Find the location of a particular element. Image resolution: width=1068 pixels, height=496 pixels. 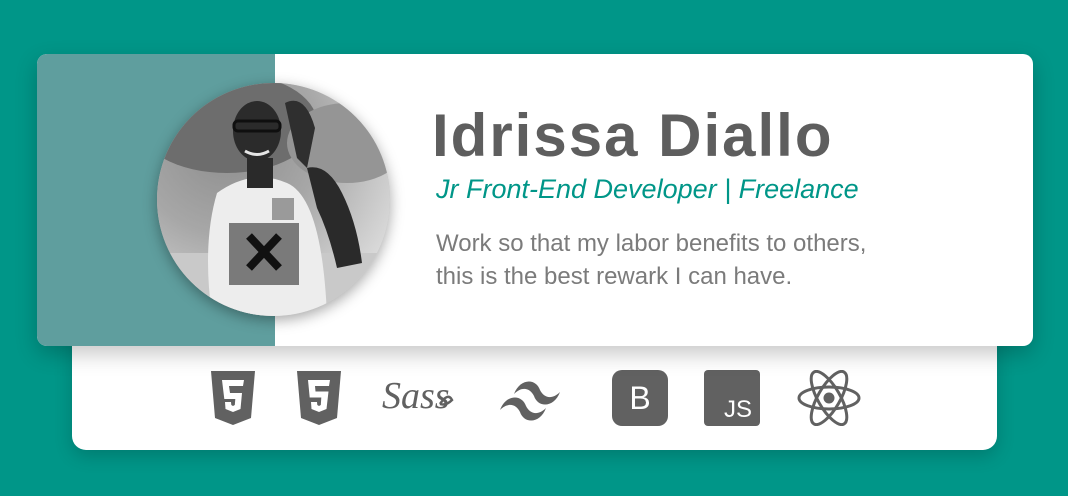

react-icon is located at coordinates (829, 398).